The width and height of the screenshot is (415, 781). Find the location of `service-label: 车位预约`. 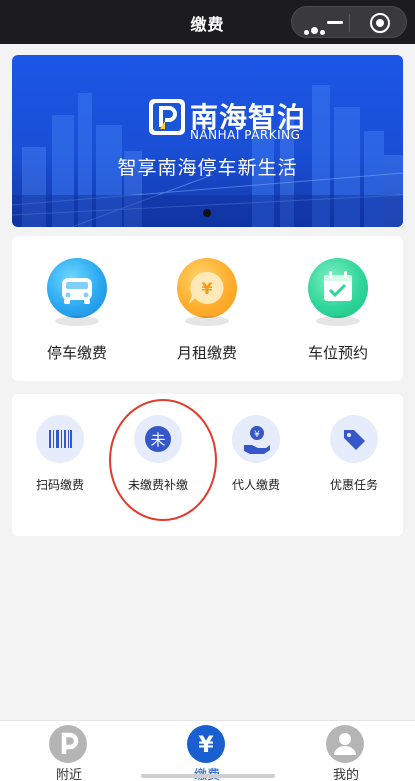

service-label: 车位预约 is located at coordinates (337, 353).